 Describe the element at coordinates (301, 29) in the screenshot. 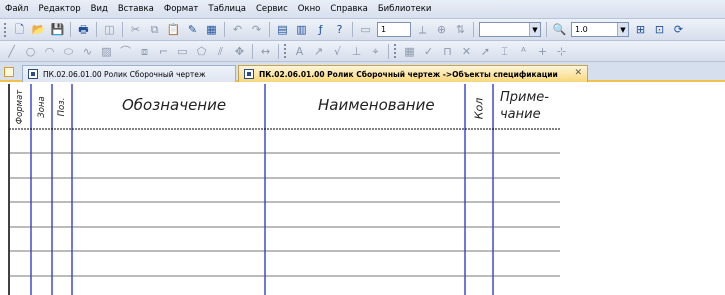

I see `library-icon: ▥` at that location.